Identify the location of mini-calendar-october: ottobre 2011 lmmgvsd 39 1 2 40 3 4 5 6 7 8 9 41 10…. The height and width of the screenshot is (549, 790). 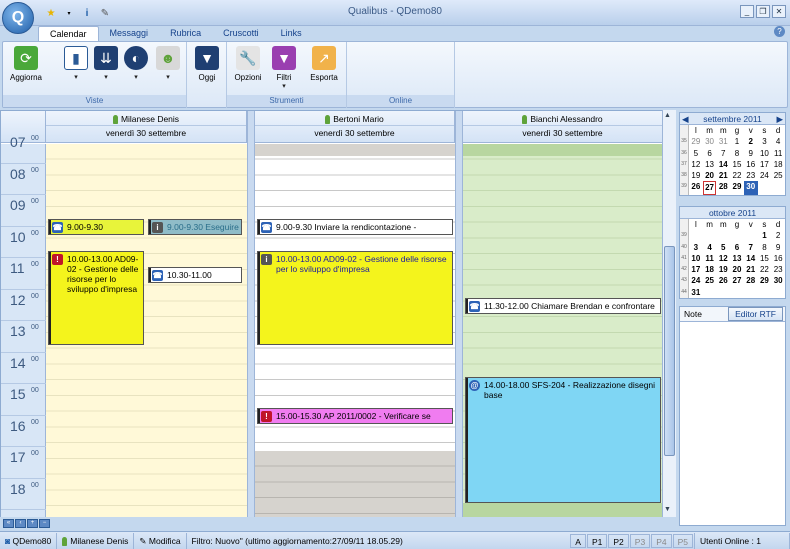
(732, 253).